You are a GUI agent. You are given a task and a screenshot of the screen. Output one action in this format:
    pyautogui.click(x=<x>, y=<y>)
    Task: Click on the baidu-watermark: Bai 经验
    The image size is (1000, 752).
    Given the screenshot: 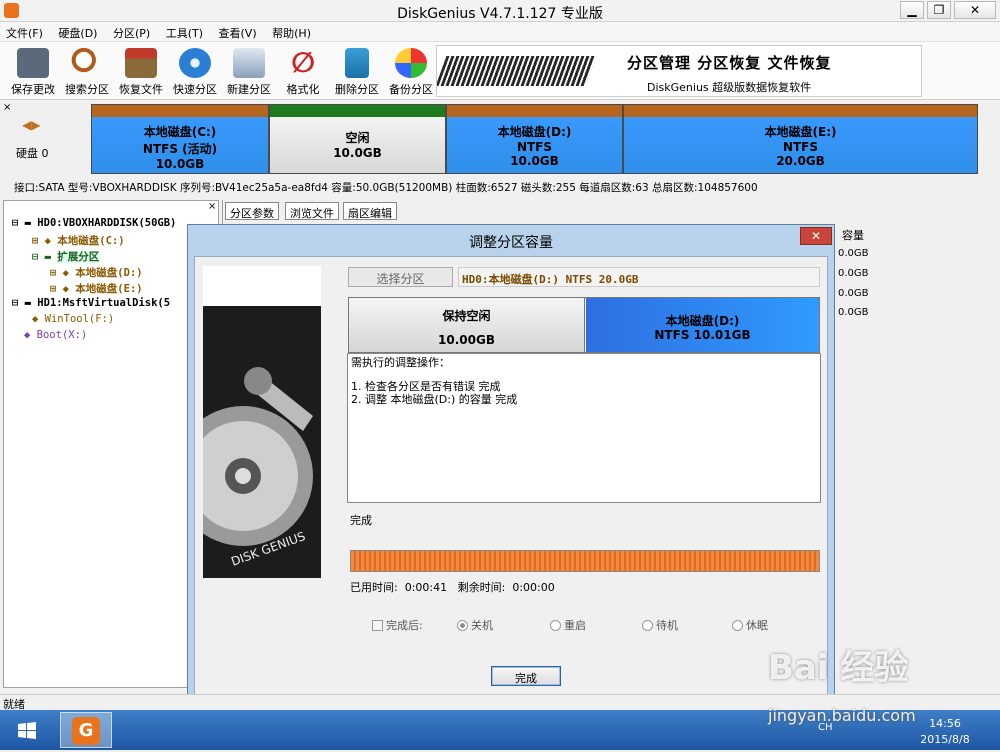 What is the action you would take?
    pyautogui.click(x=838, y=668)
    